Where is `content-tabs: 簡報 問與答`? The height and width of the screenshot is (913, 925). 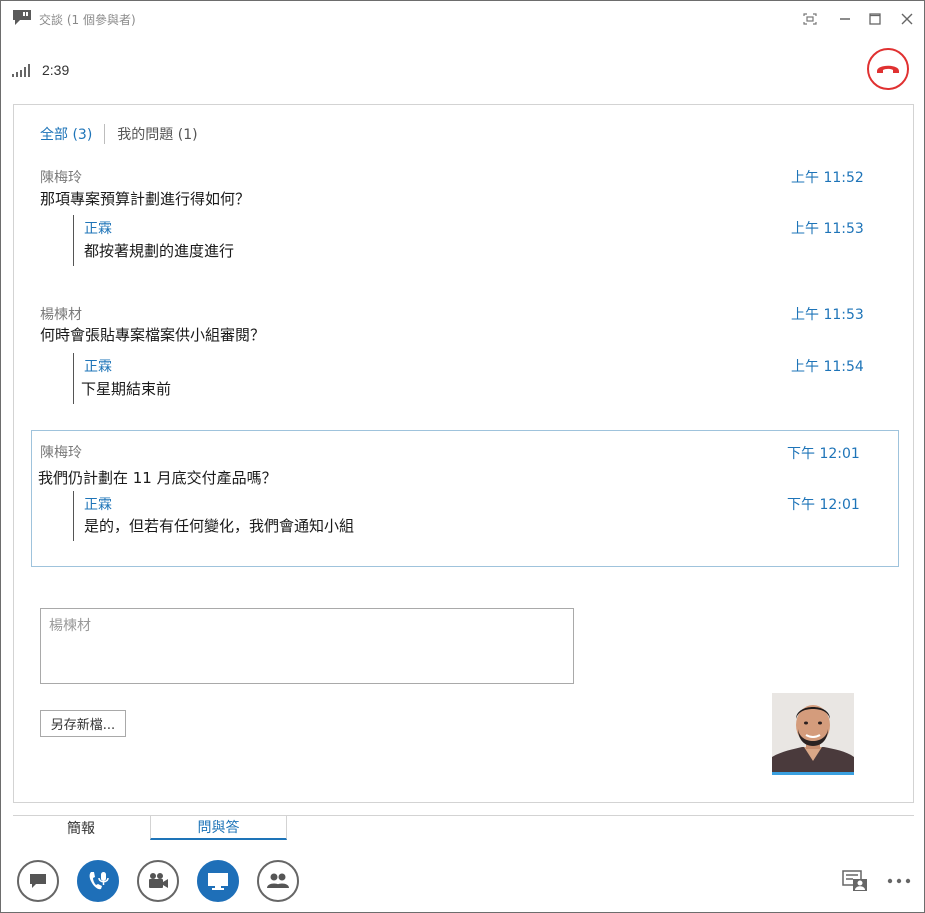 content-tabs: 簡報 問與答 is located at coordinates (463, 827).